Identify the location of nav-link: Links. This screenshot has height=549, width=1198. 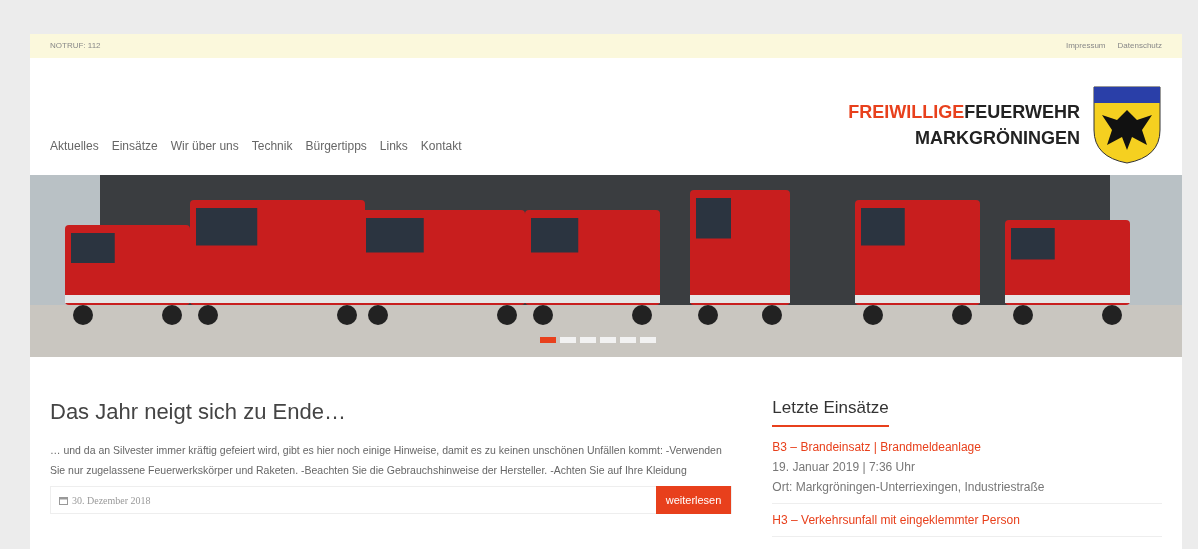
(393, 146).